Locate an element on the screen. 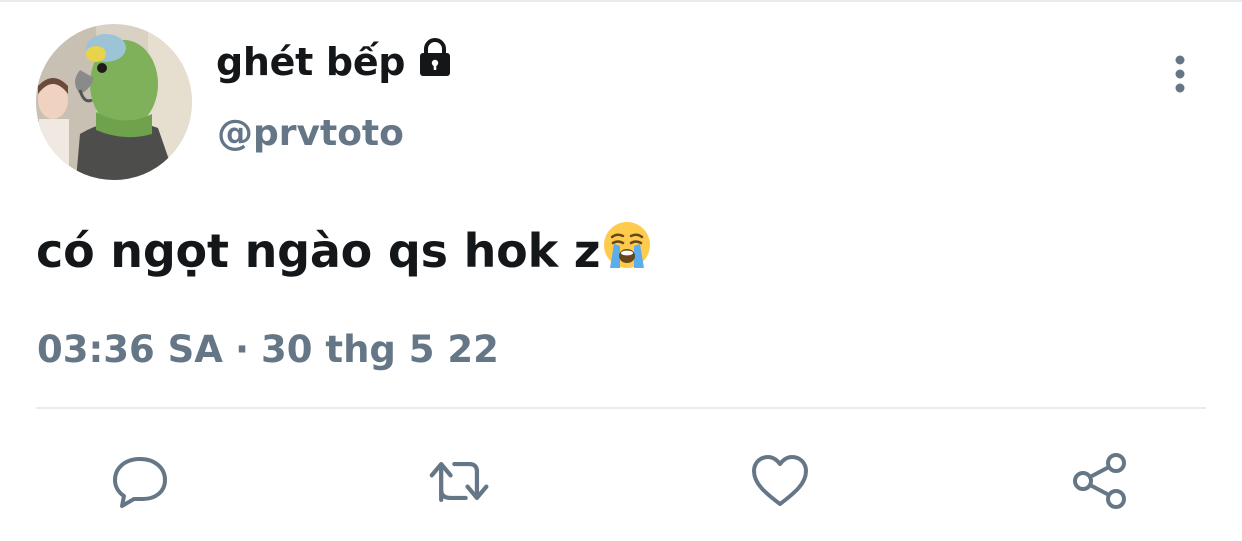 The height and width of the screenshot is (541, 1242). retweet-button is located at coordinates (460, 481).